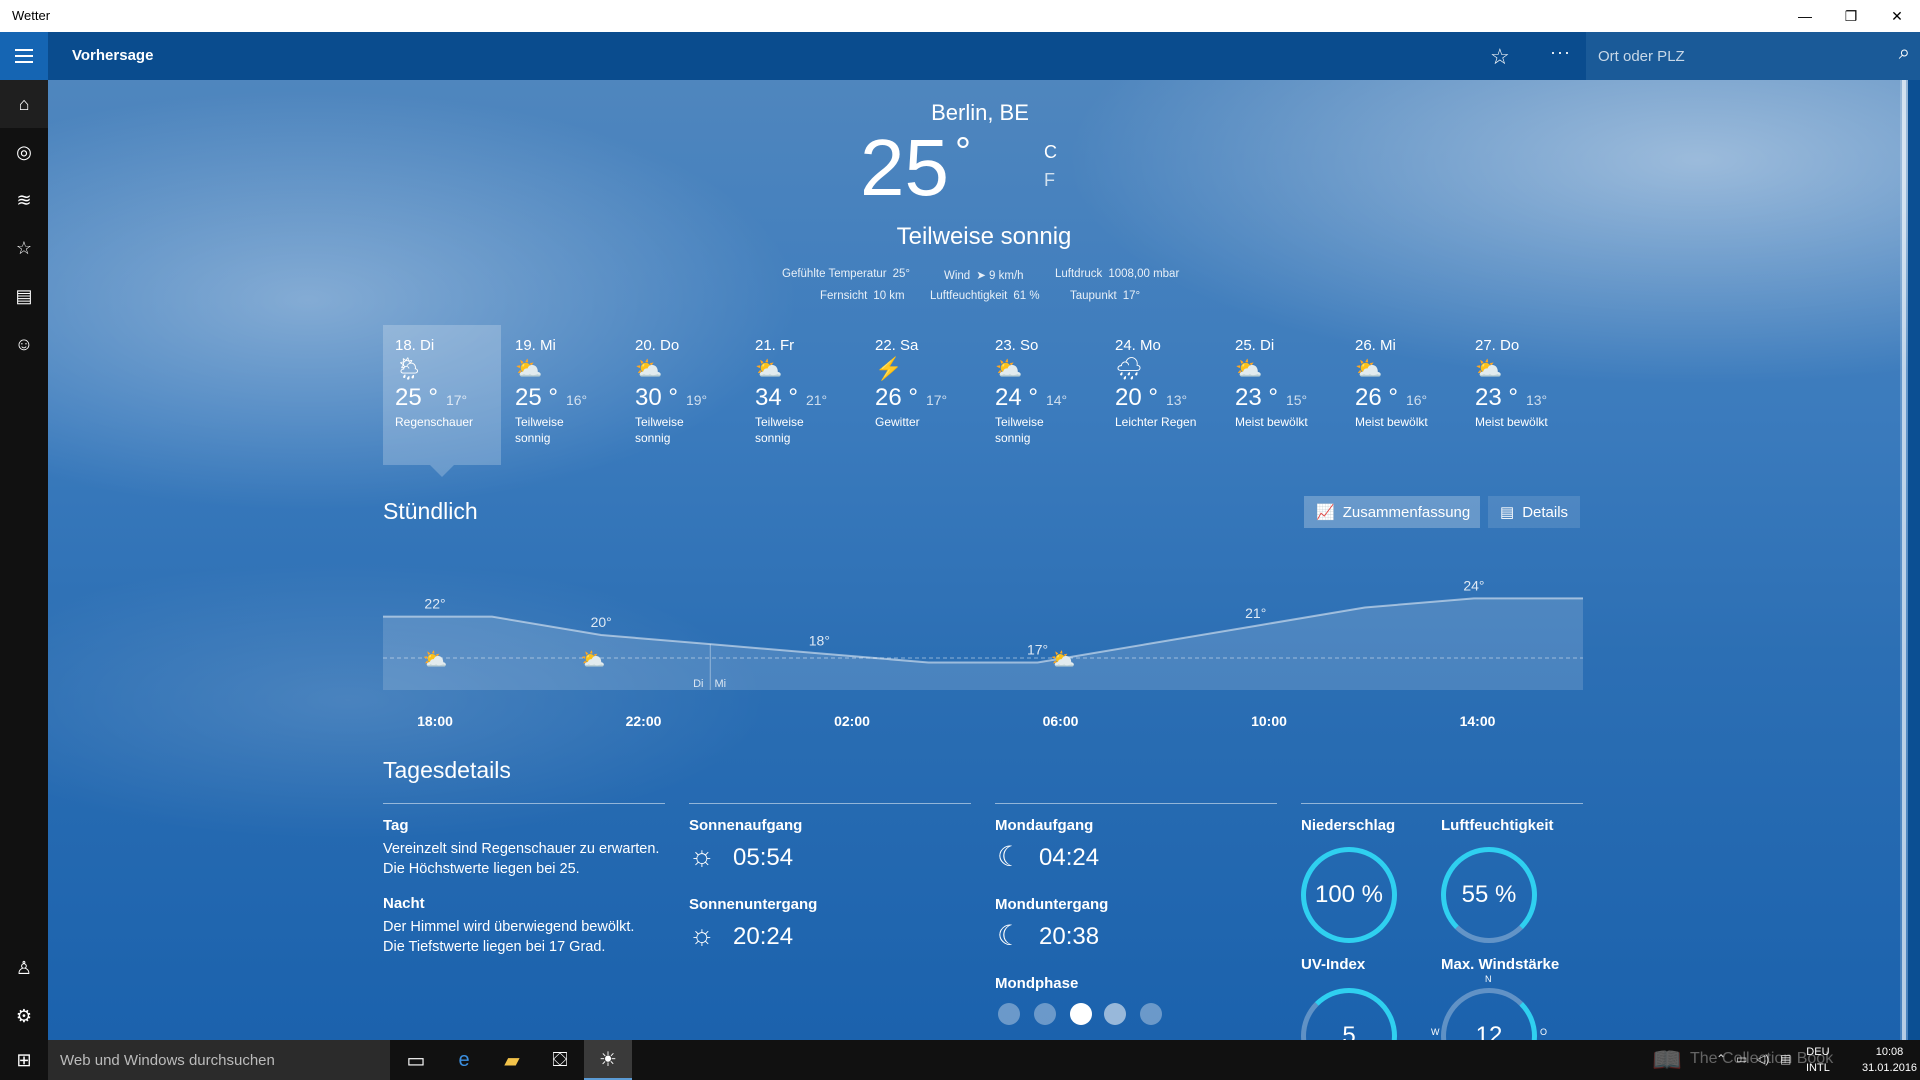 Image resolution: width=1920 pixels, height=1080 pixels. I want to click on light-rain-icon: 🌧, so click(1129, 368).